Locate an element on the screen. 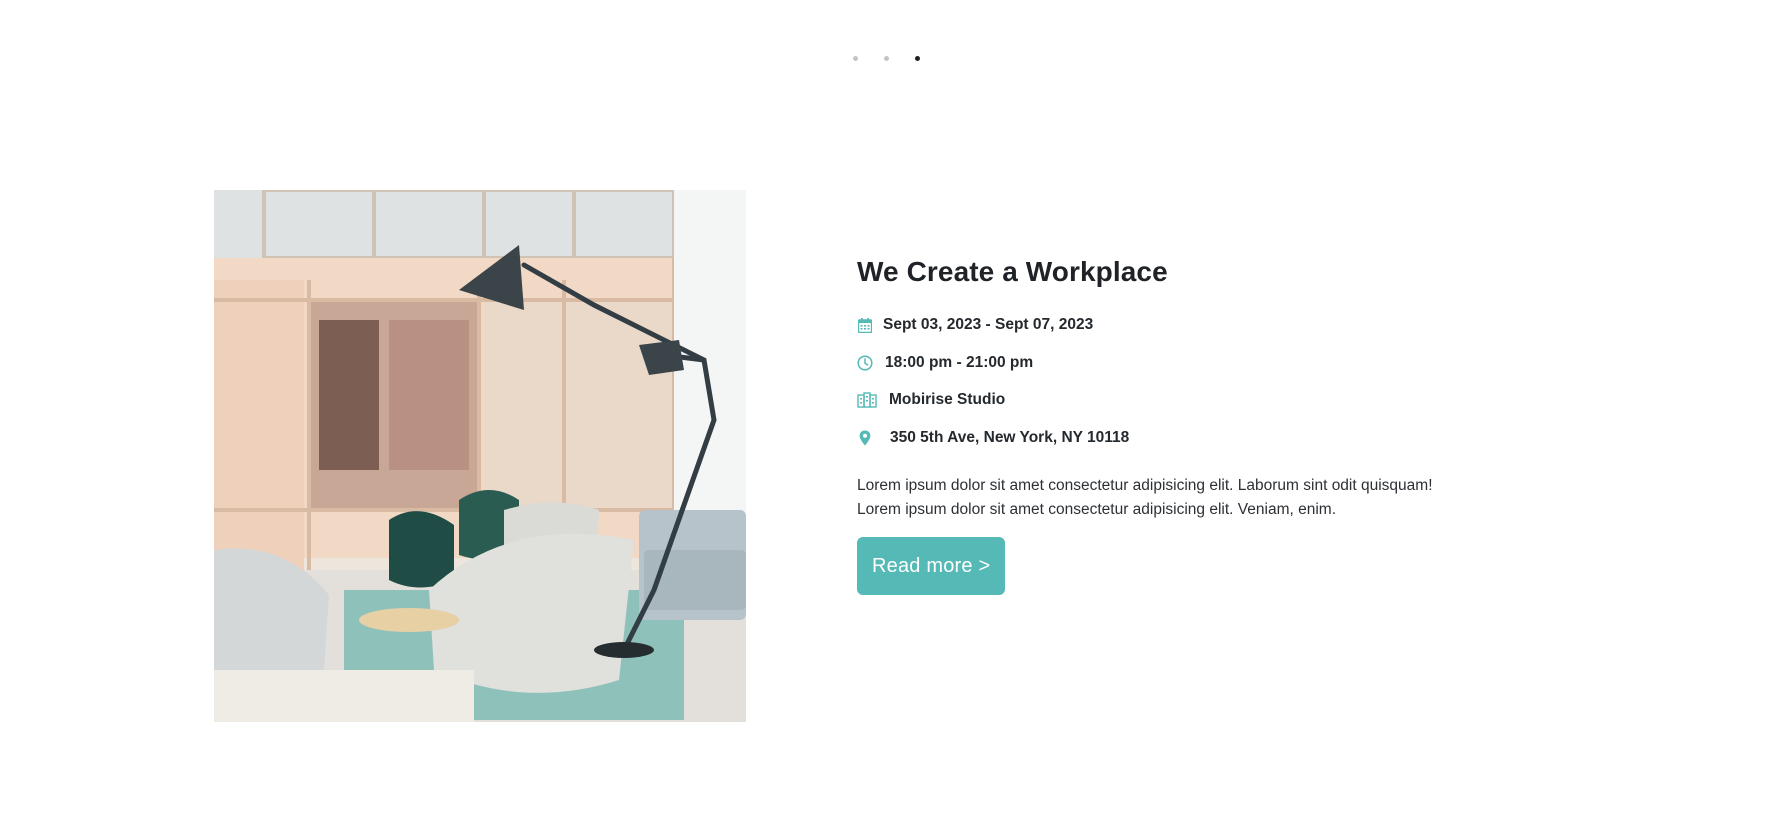  event-date: Sept 03, 2023 - Sept 07, 2023 is located at coordinates (988, 324).